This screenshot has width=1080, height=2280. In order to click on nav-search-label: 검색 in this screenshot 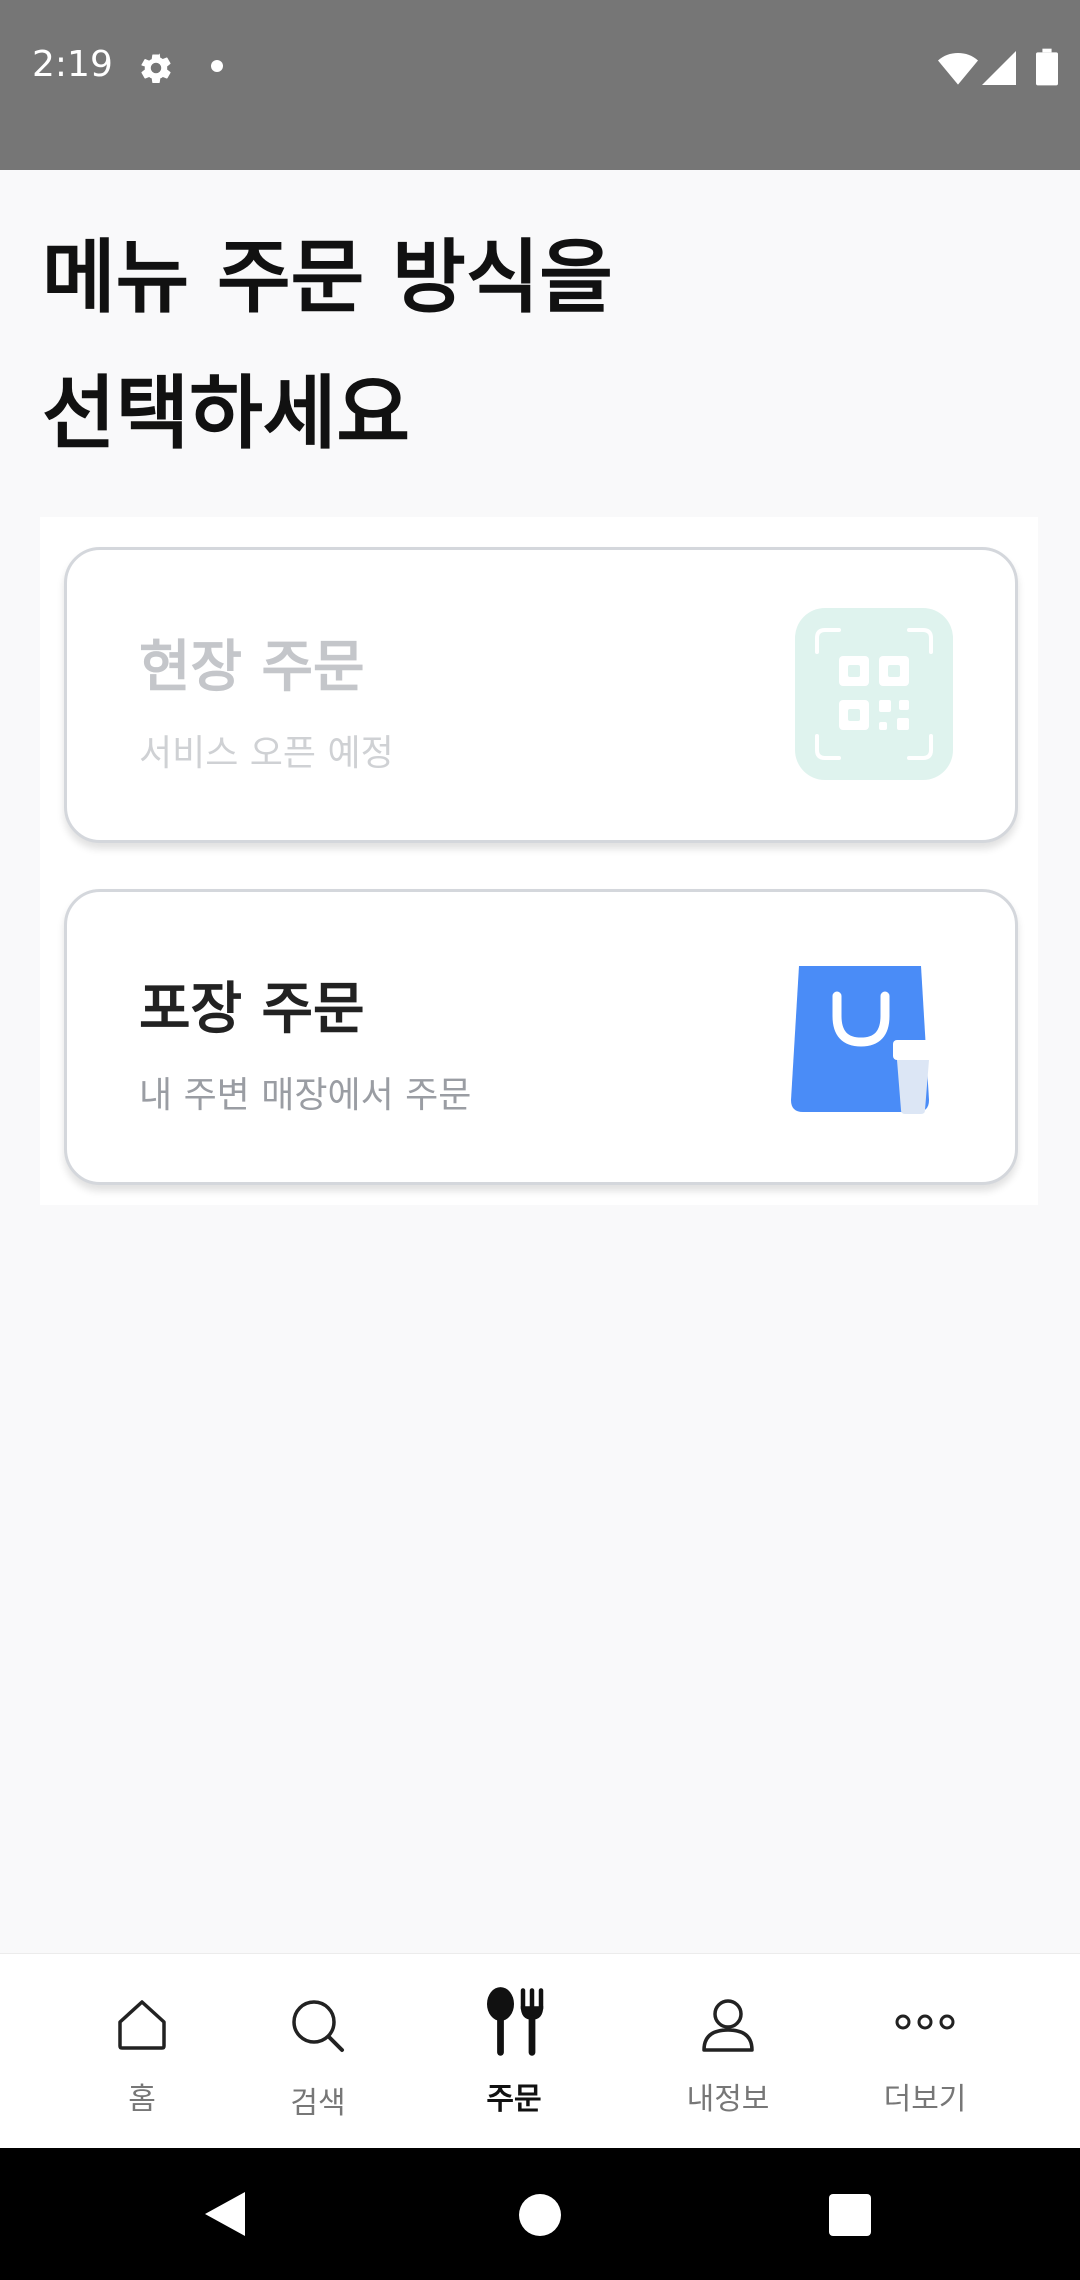, I will do `click(318, 2103)`.